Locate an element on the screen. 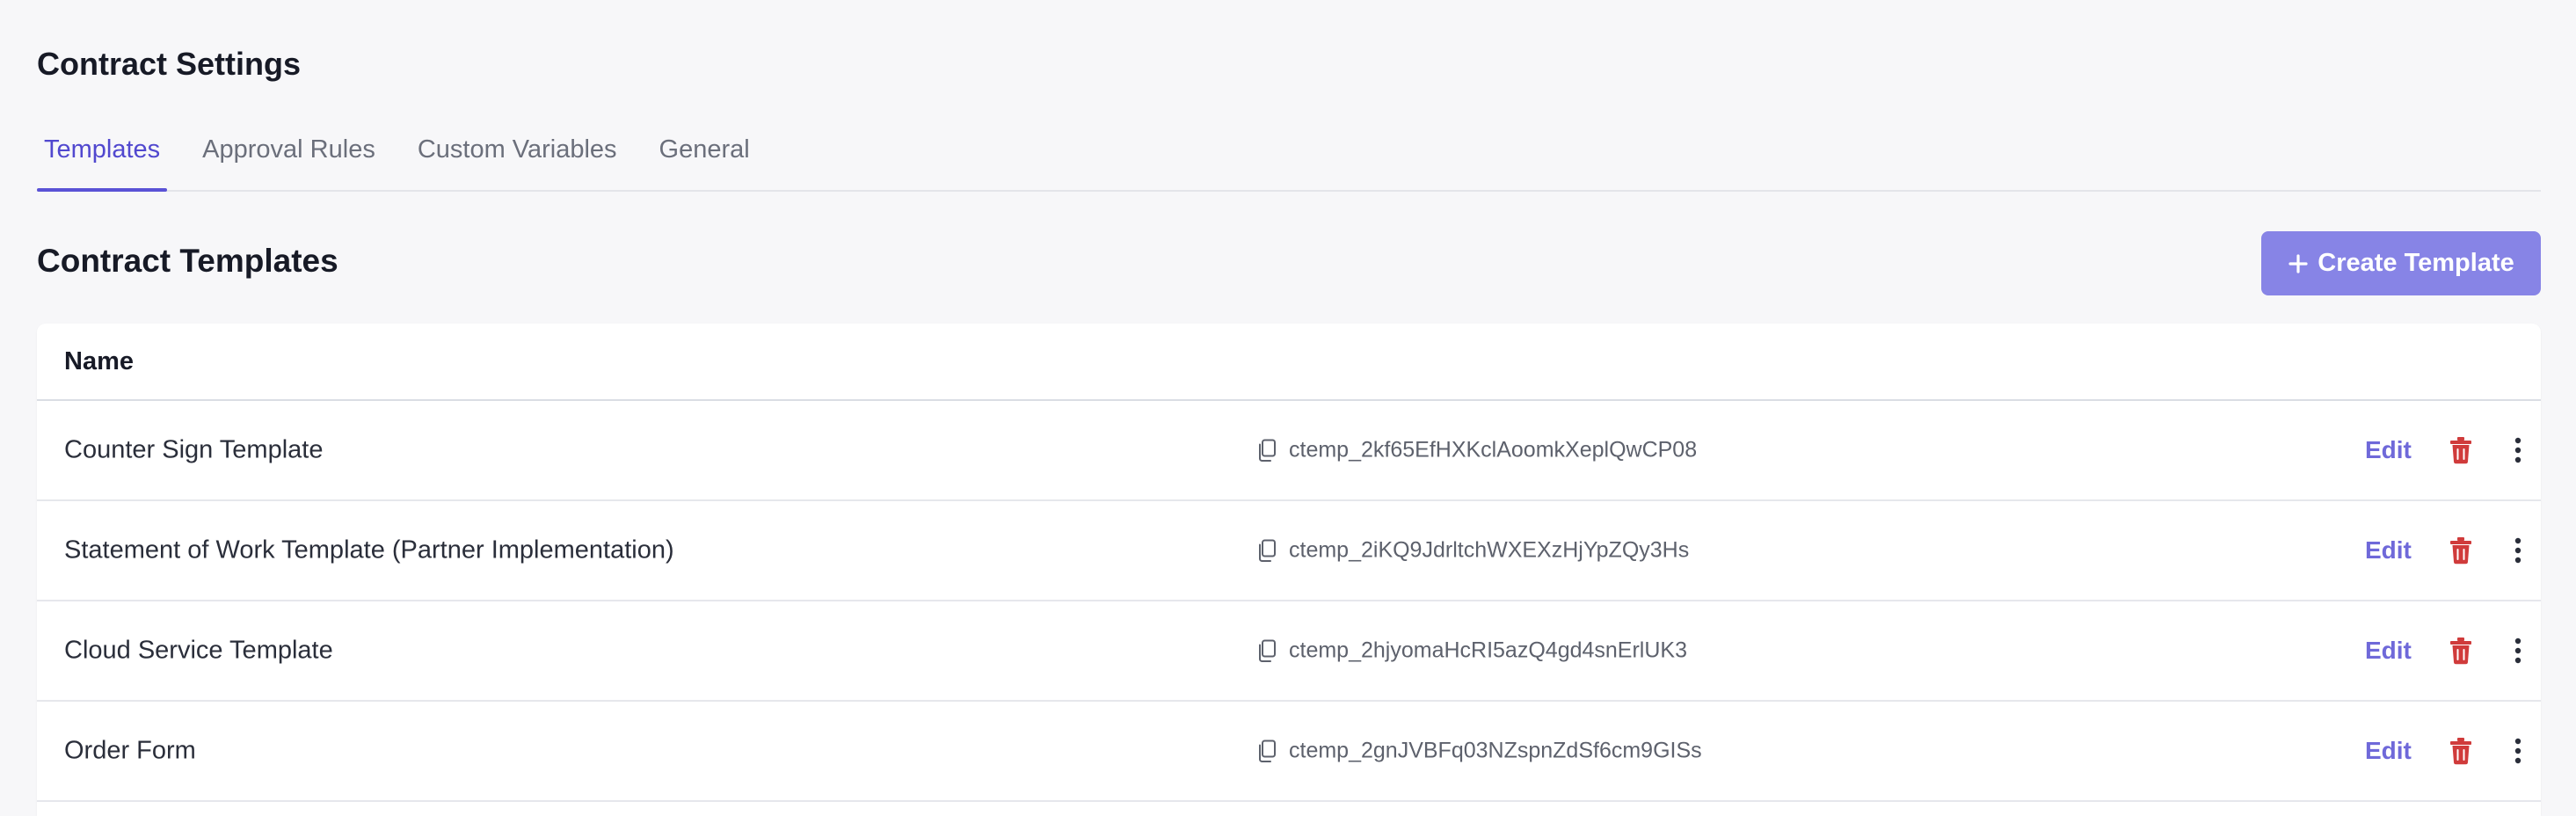 This screenshot has height=816, width=2576. create-template-button: Create Template is located at coordinates (2401, 263).